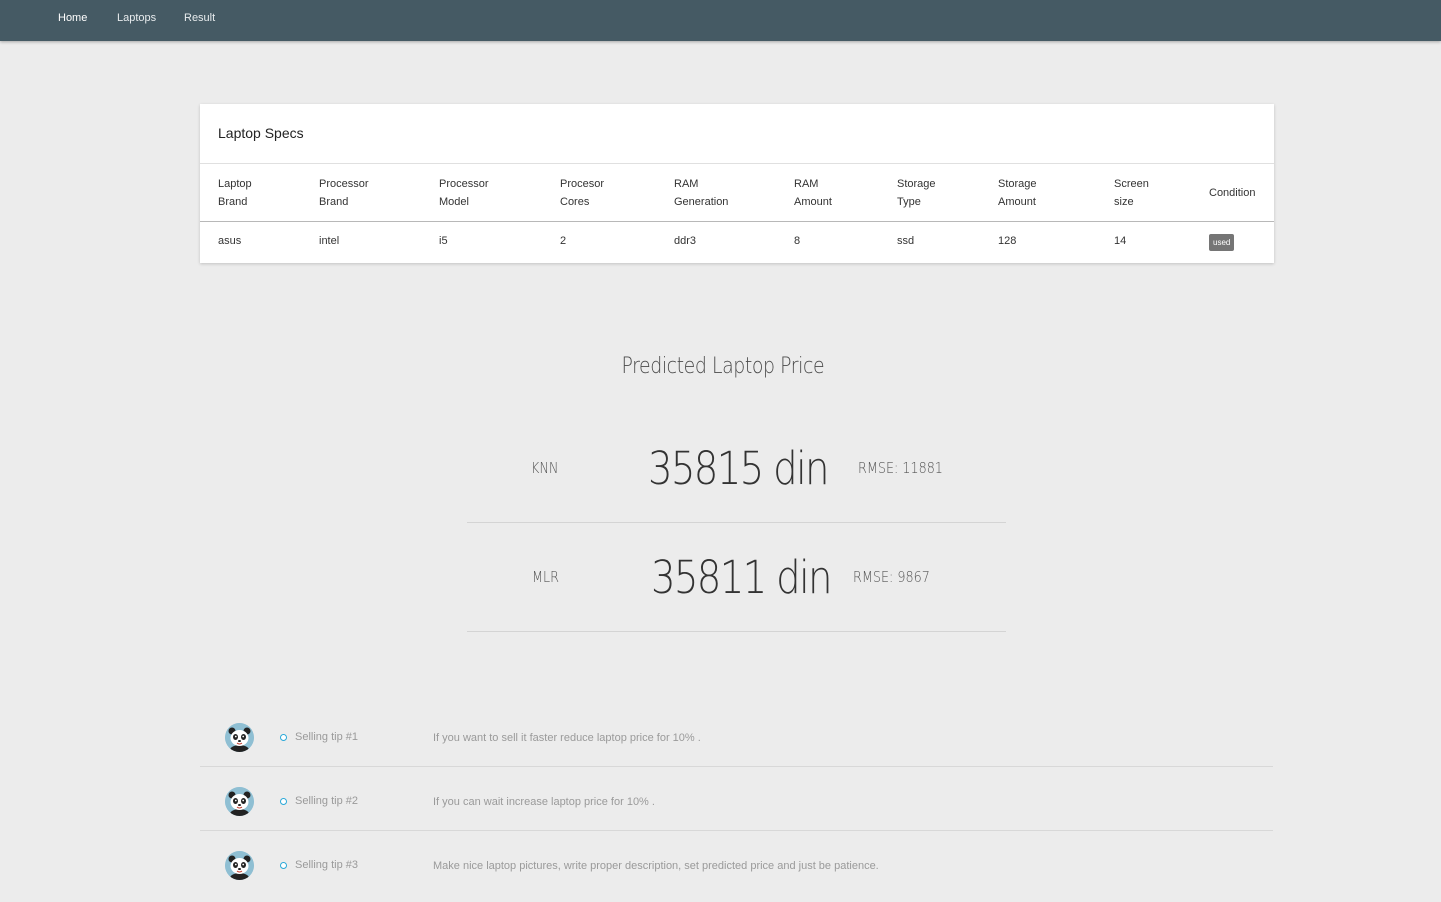  Describe the element at coordinates (443, 241) in the screenshot. I see `td-processor-model: i5` at that location.